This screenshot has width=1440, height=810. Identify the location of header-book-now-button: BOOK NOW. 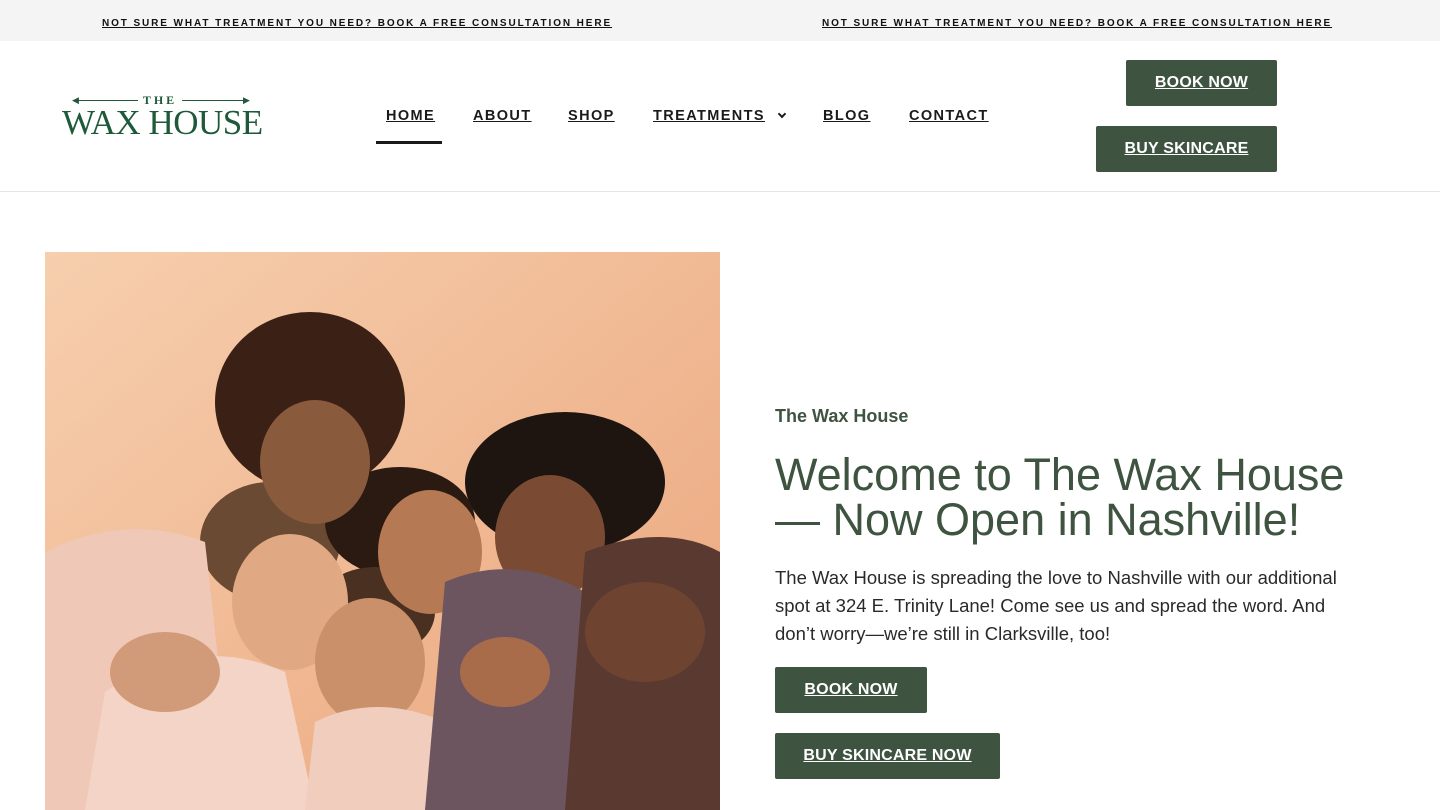
(1201, 83).